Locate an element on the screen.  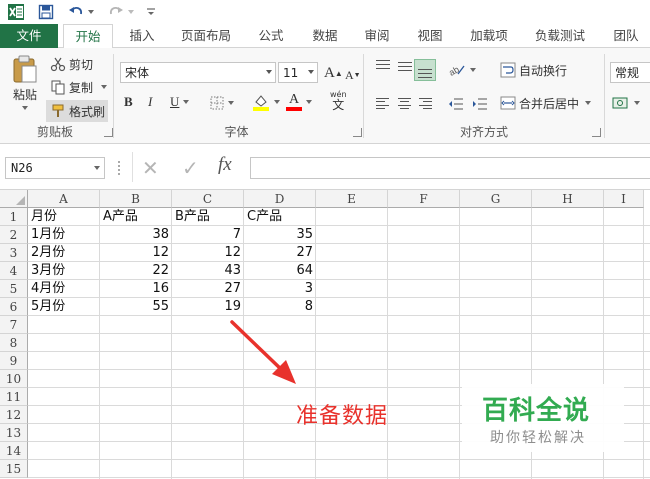
row-header: 8 is located at coordinates (14, 343).